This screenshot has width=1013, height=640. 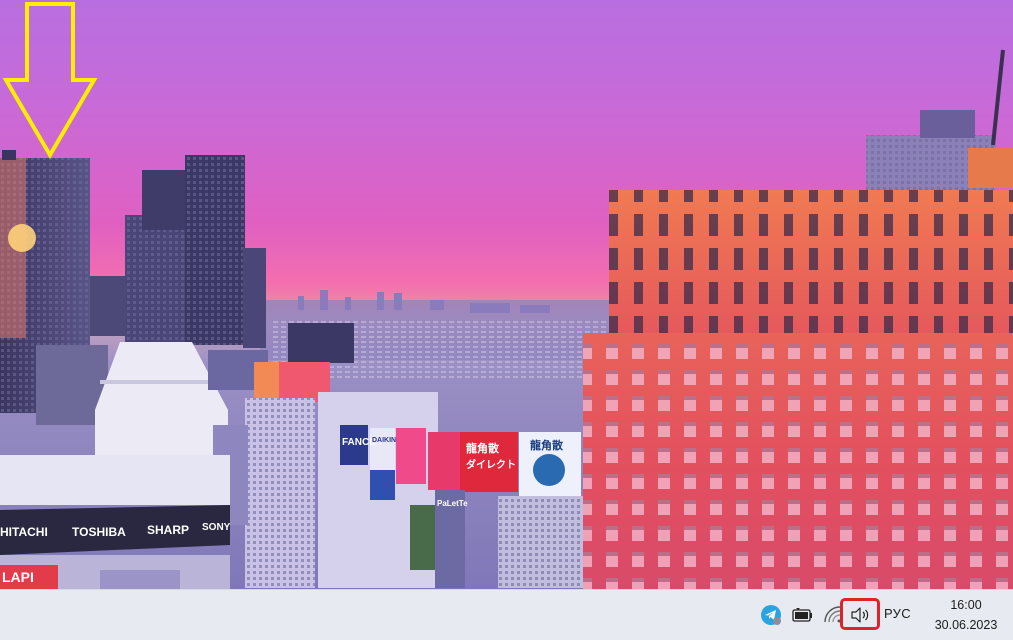 I want to click on annotation-down-arrow-icon, so click(x=50, y=80).